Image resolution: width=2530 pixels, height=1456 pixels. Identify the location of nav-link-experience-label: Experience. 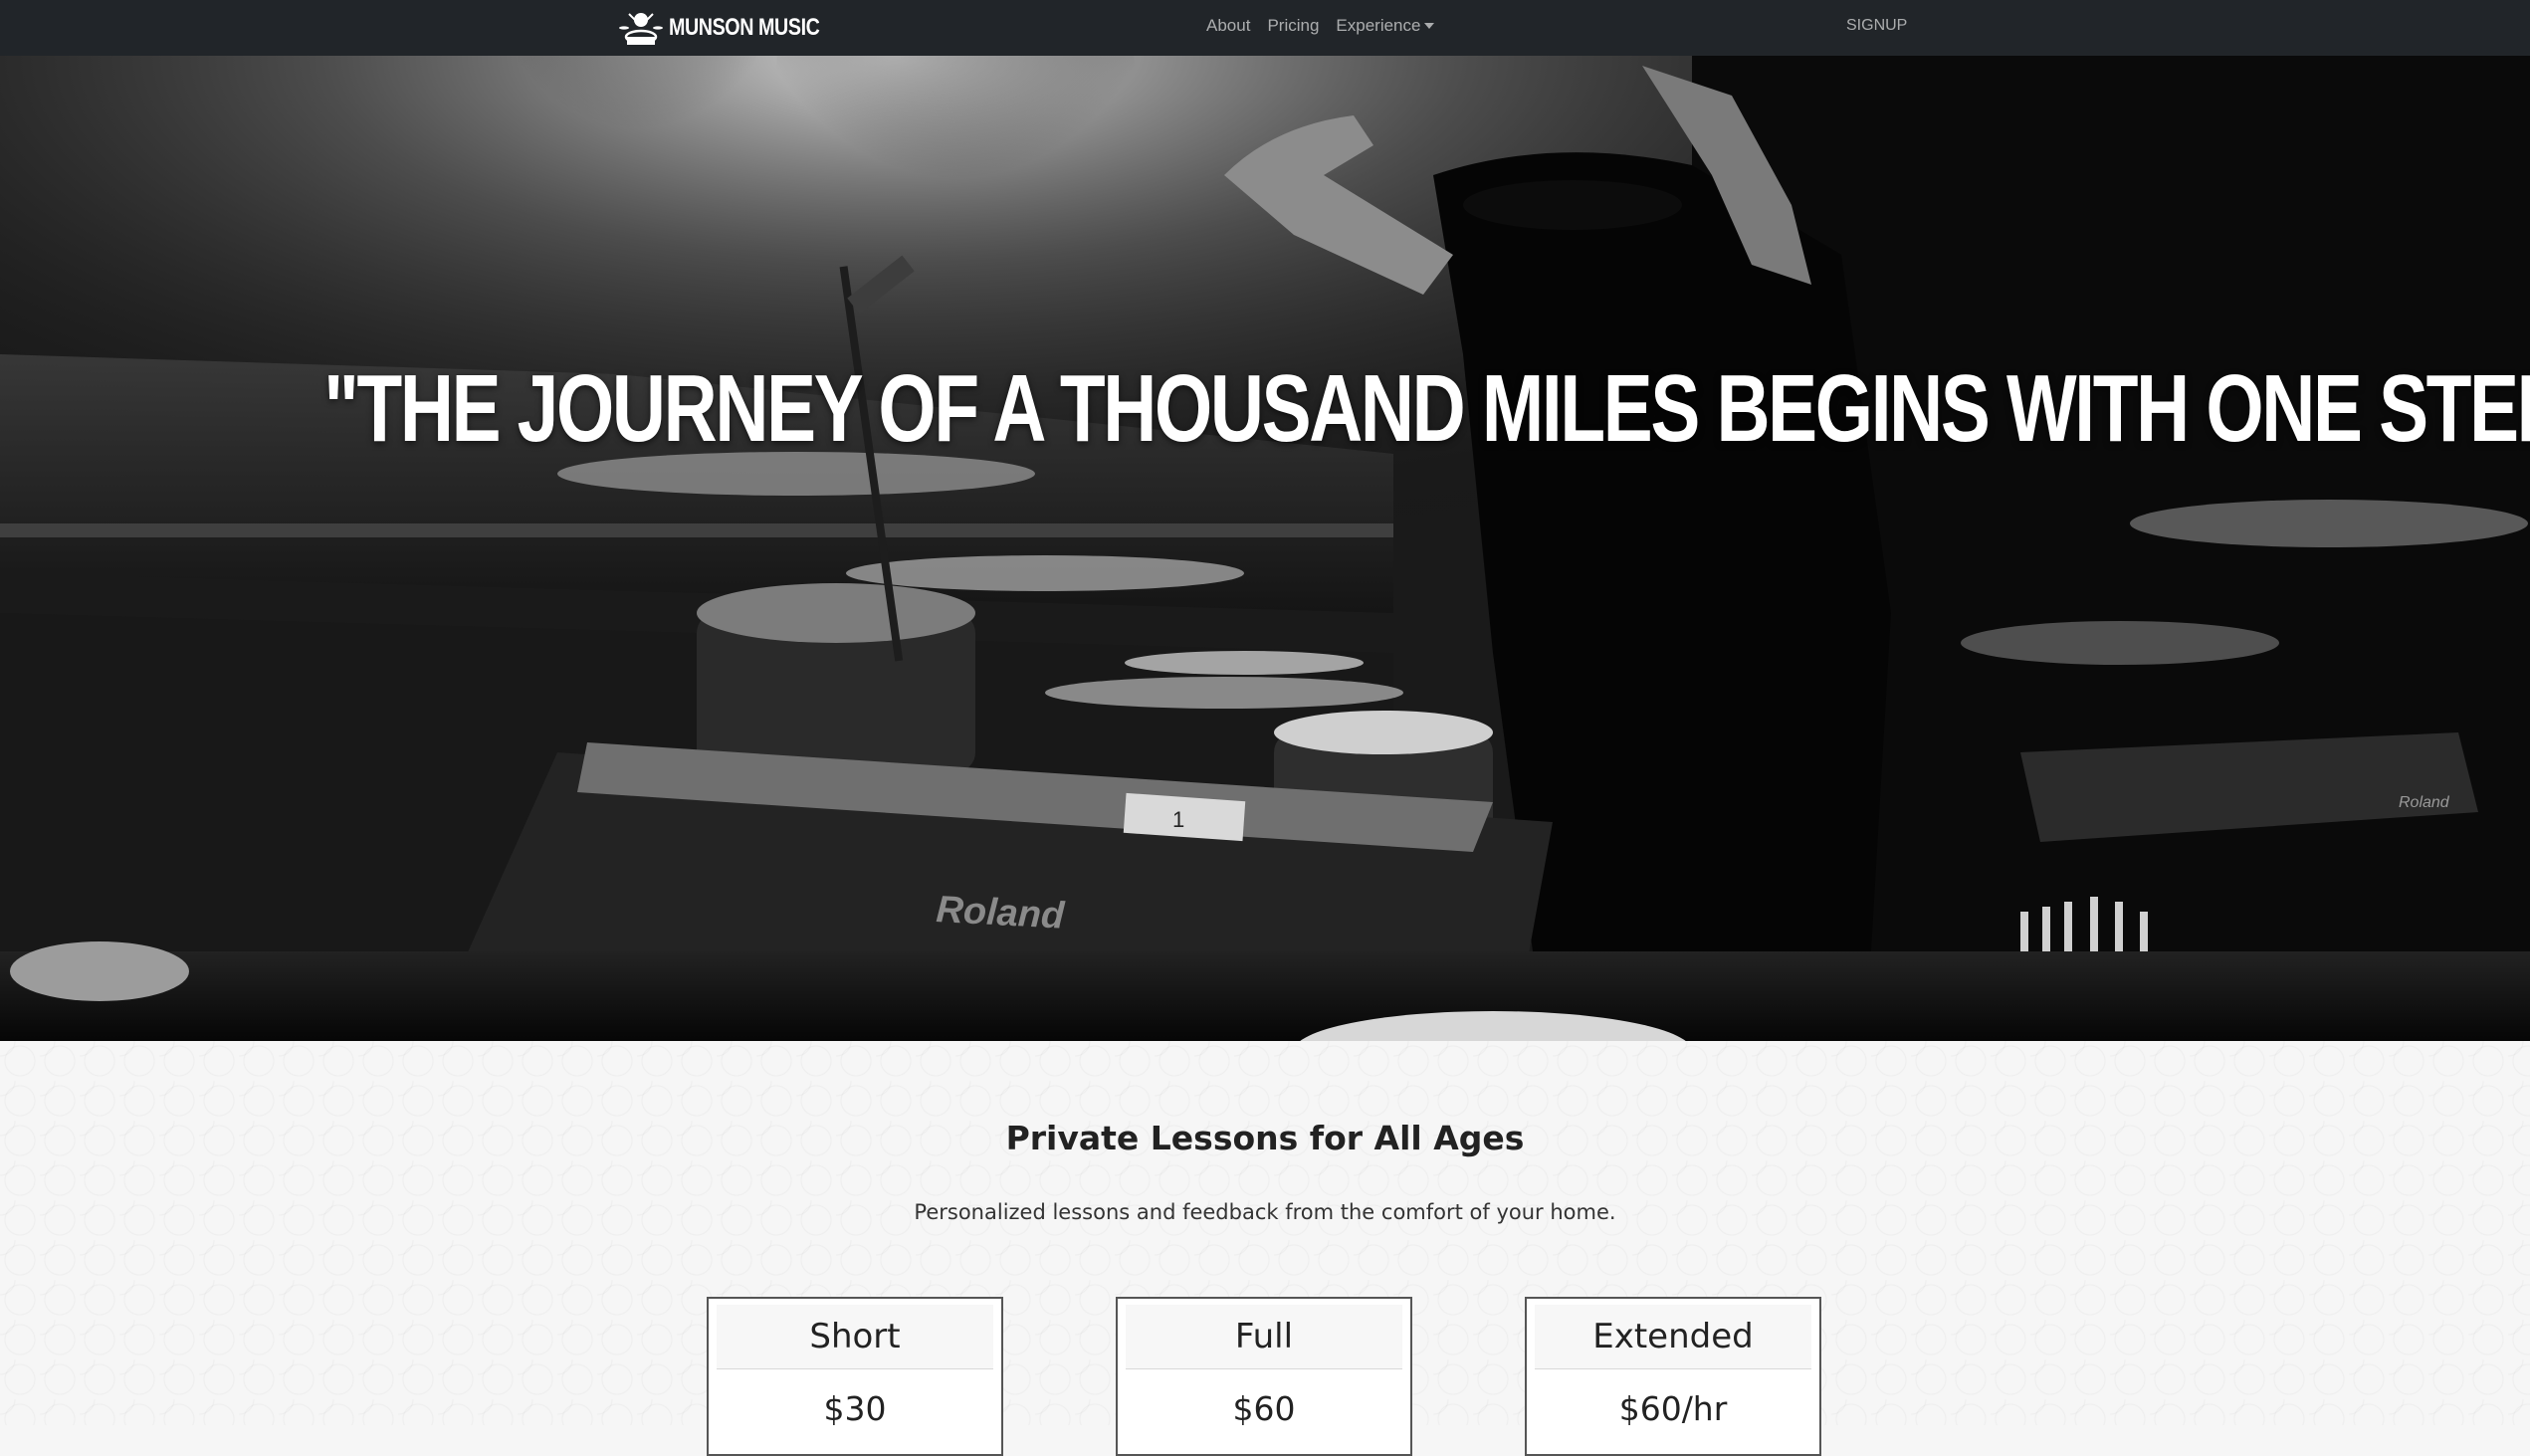
(1378, 25).